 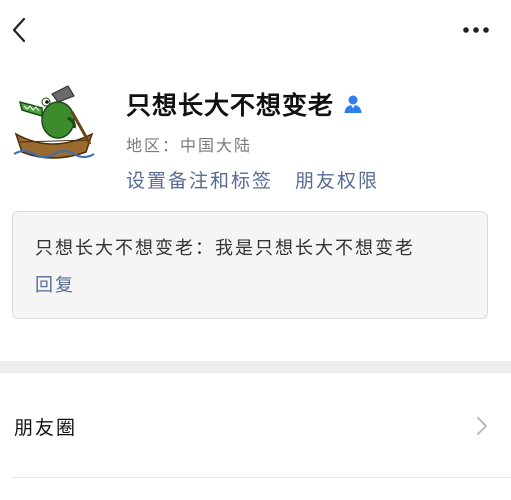 What do you see at coordinates (46, 428) in the screenshot?
I see `moments-label: 朋友圈` at bounding box center [46, 428].